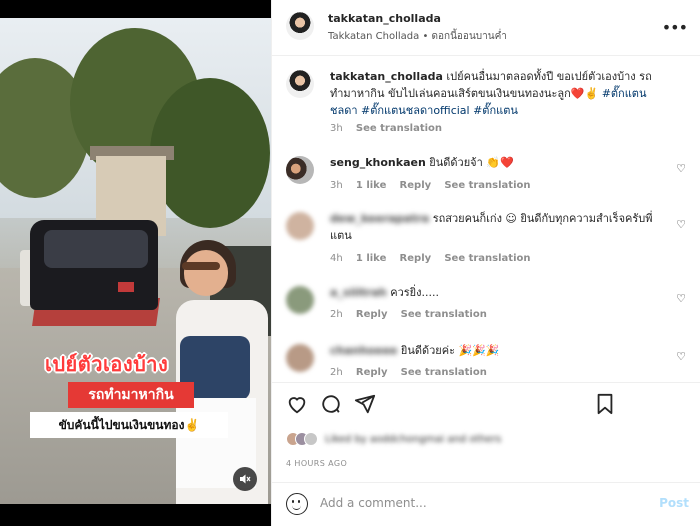 The height and width of the screenshot is (526, 700). I want to click on owner-username: takkatan_chollada, so click(384, 18).